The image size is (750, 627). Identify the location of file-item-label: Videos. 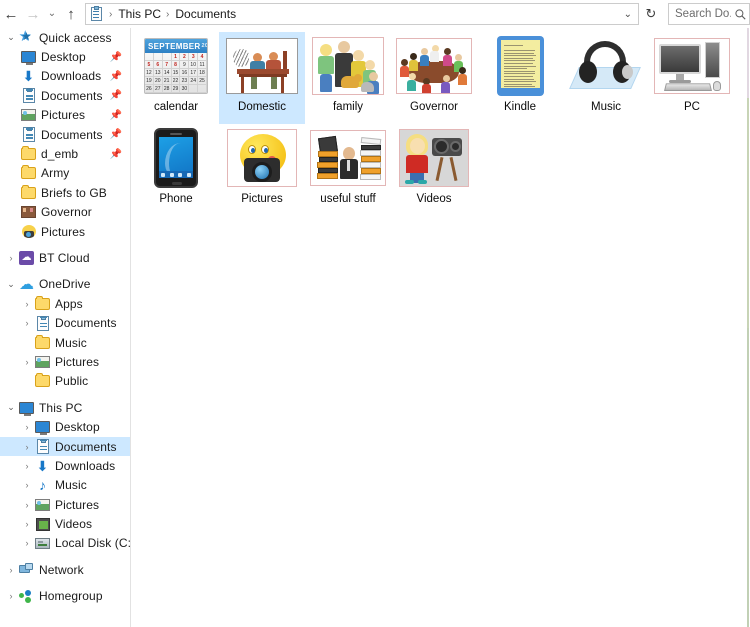
(434, 199).